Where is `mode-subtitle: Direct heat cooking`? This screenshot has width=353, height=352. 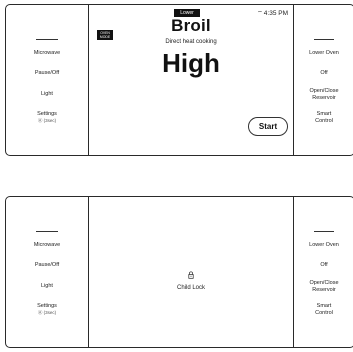 mode-subtitle: Direct heat cooking is located at coordinates (191, 42).